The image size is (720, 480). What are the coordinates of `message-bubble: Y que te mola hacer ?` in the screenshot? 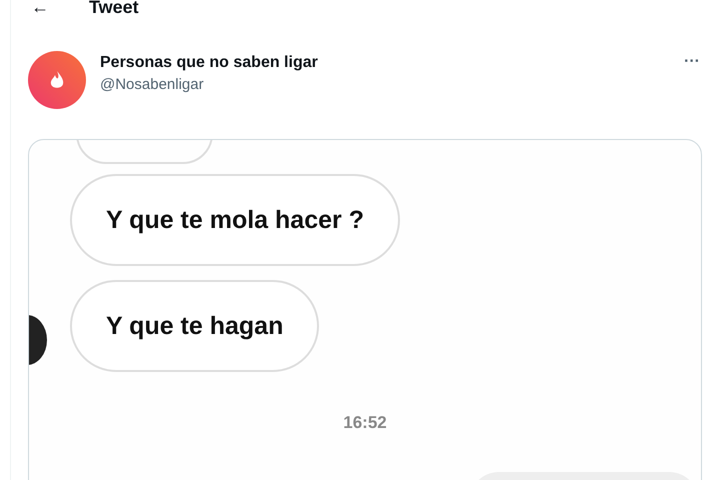 It's located at (235, 220).